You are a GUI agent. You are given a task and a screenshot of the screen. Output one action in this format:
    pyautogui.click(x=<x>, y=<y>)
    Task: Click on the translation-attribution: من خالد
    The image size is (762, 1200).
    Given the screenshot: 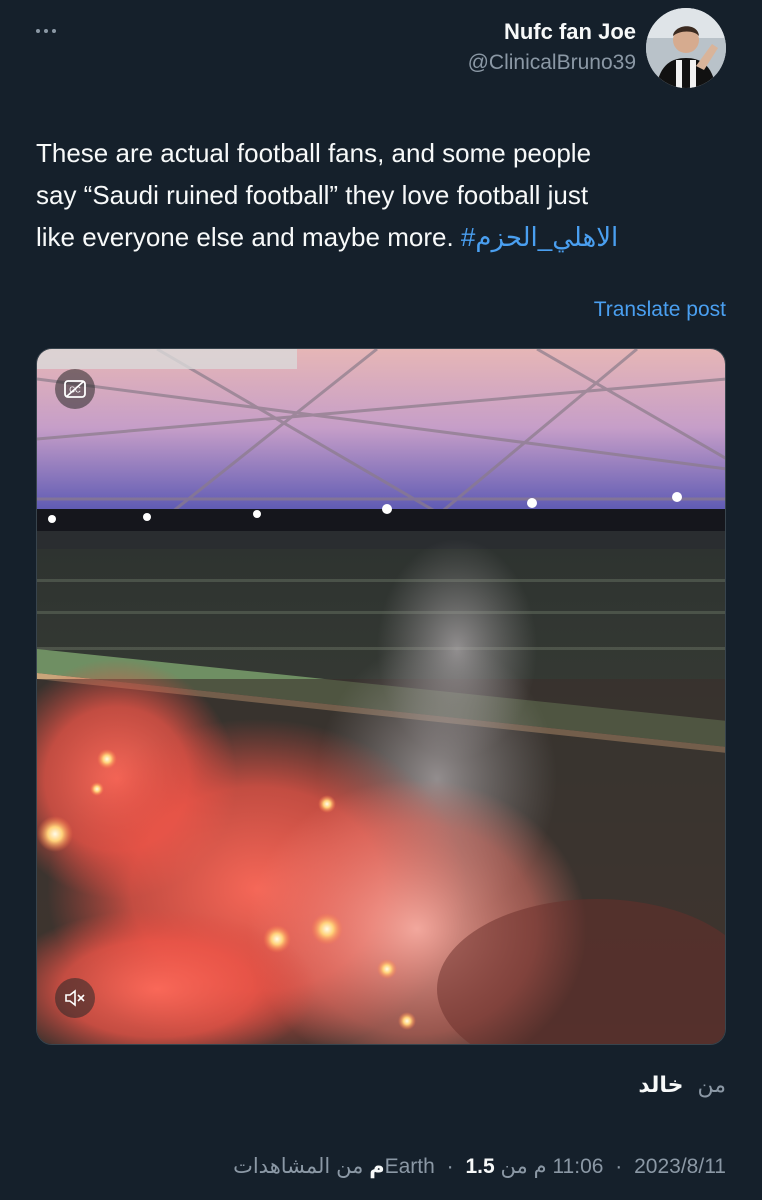 What is the action you would take?
    pyautogui.click(x=682, y=1085)
    